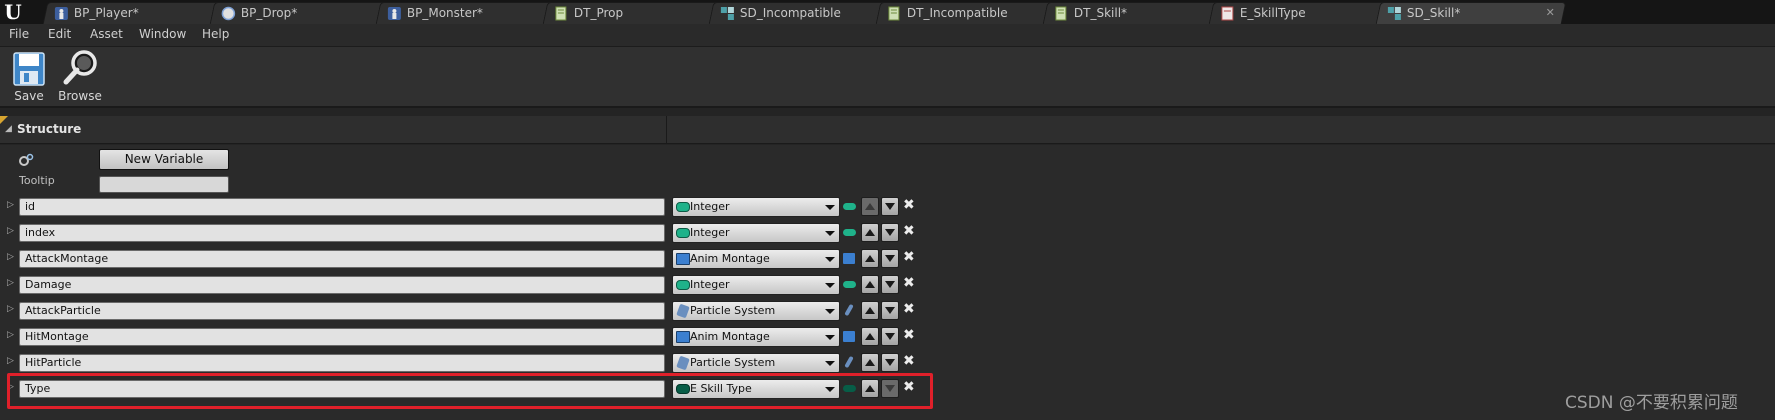 The image size is (1775, 420). I want to click on add-variable-icon, so click(26, 159).